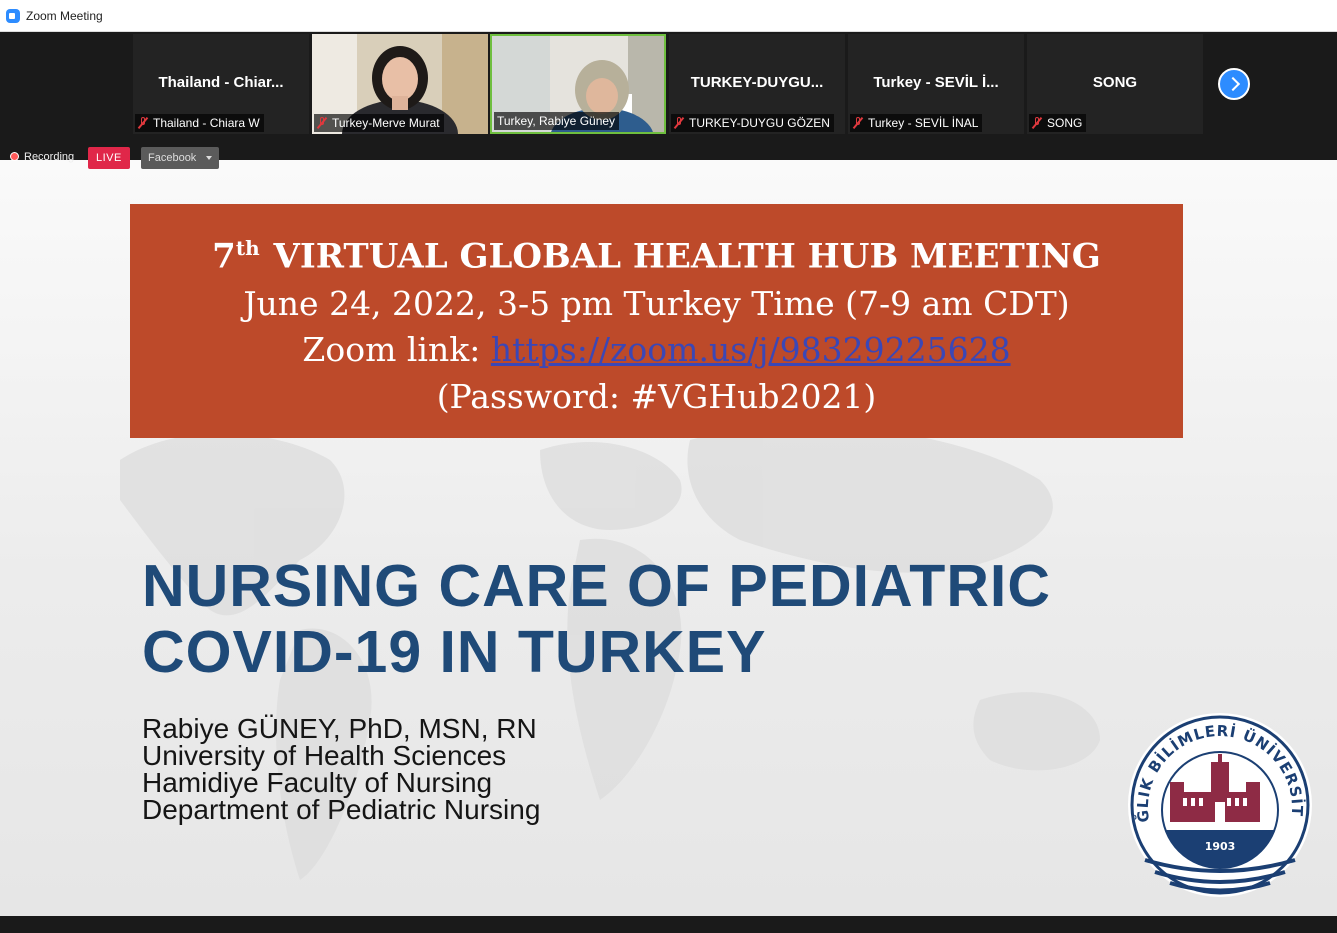 This screenshot has width=1337, height=933. Describe the element at coordinates (656, 396) in the screenshot. I see `banner-password-line: (Password: #VGHub2021)` at that location.